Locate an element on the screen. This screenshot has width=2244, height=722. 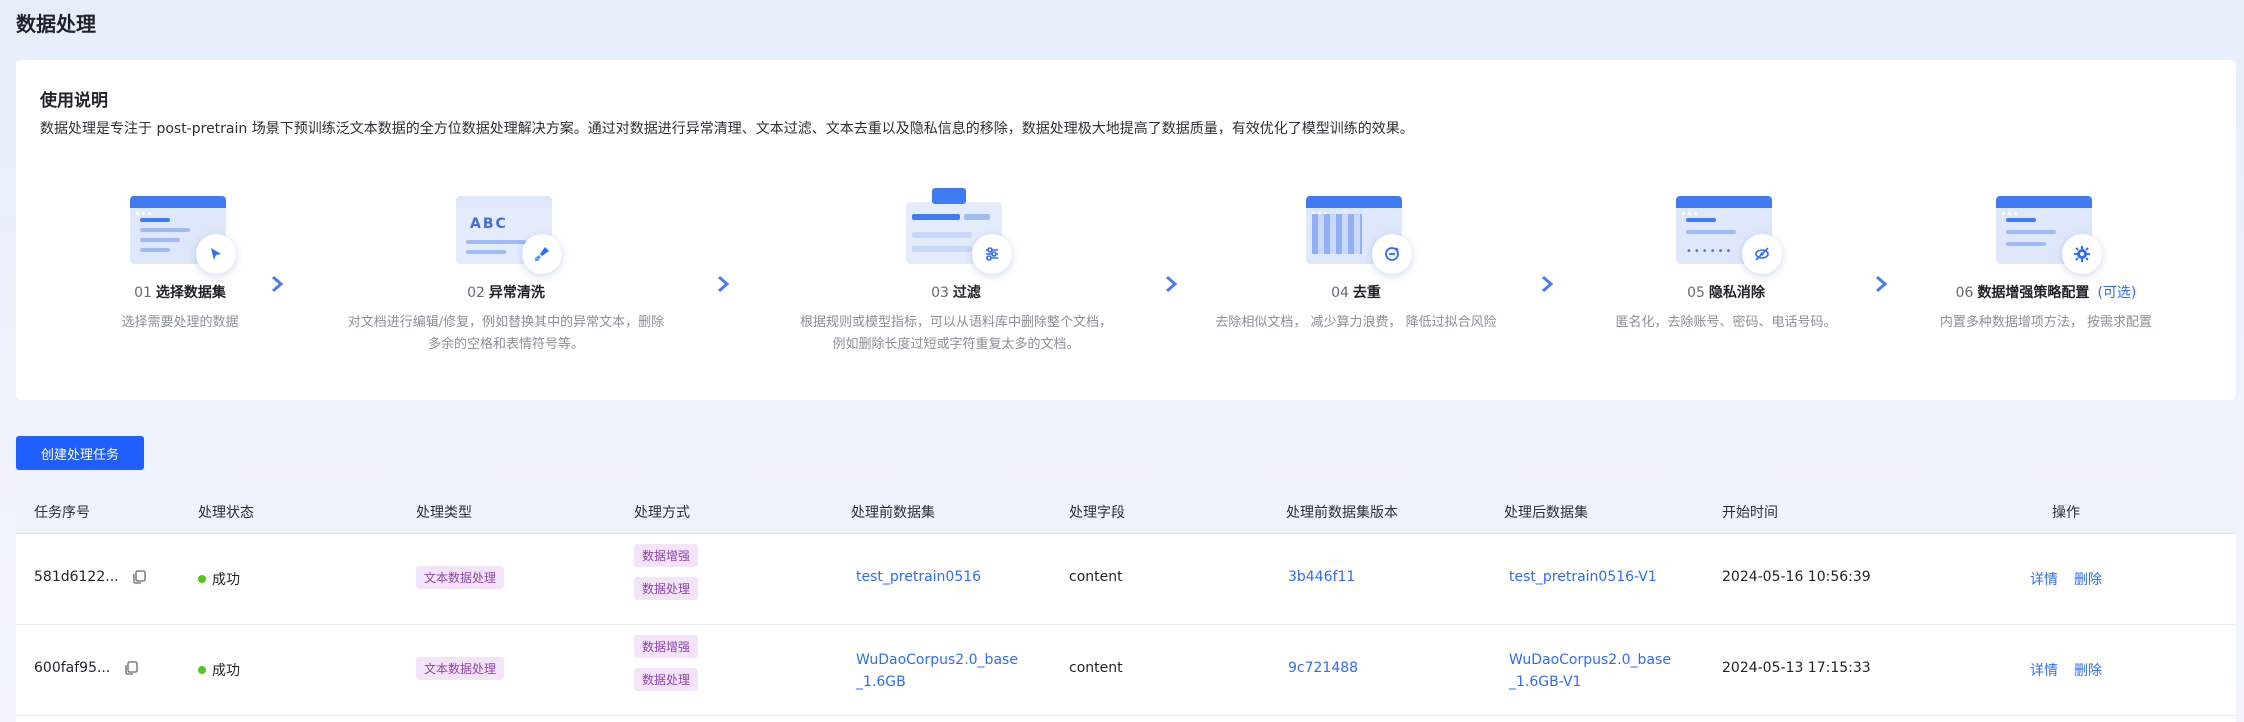
optional-label: (可选) is located at coordinates (2117, 293).